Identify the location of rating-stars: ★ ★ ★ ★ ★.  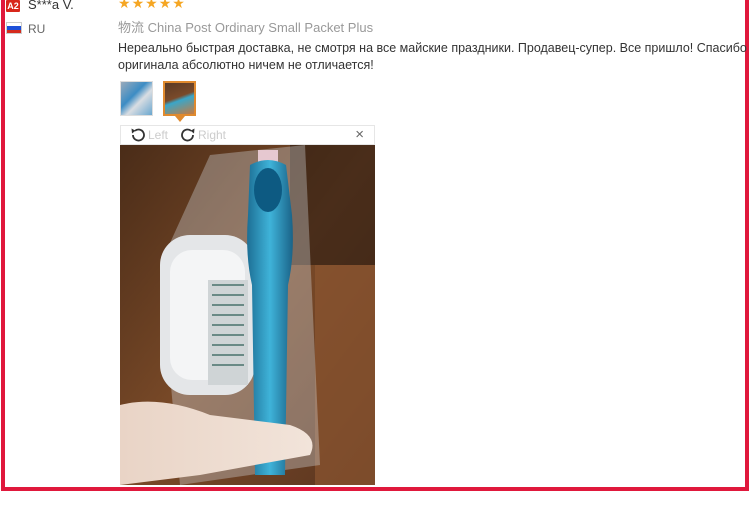
(151, 5).